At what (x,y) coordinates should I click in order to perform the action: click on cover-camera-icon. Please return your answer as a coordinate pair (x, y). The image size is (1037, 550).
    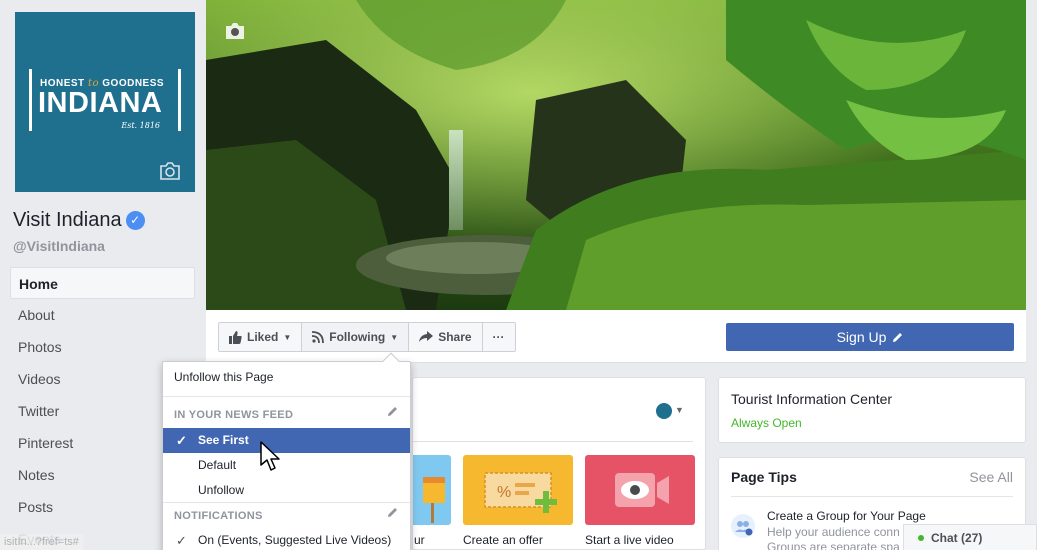
    Looking at the image, I should click on (235, 31).